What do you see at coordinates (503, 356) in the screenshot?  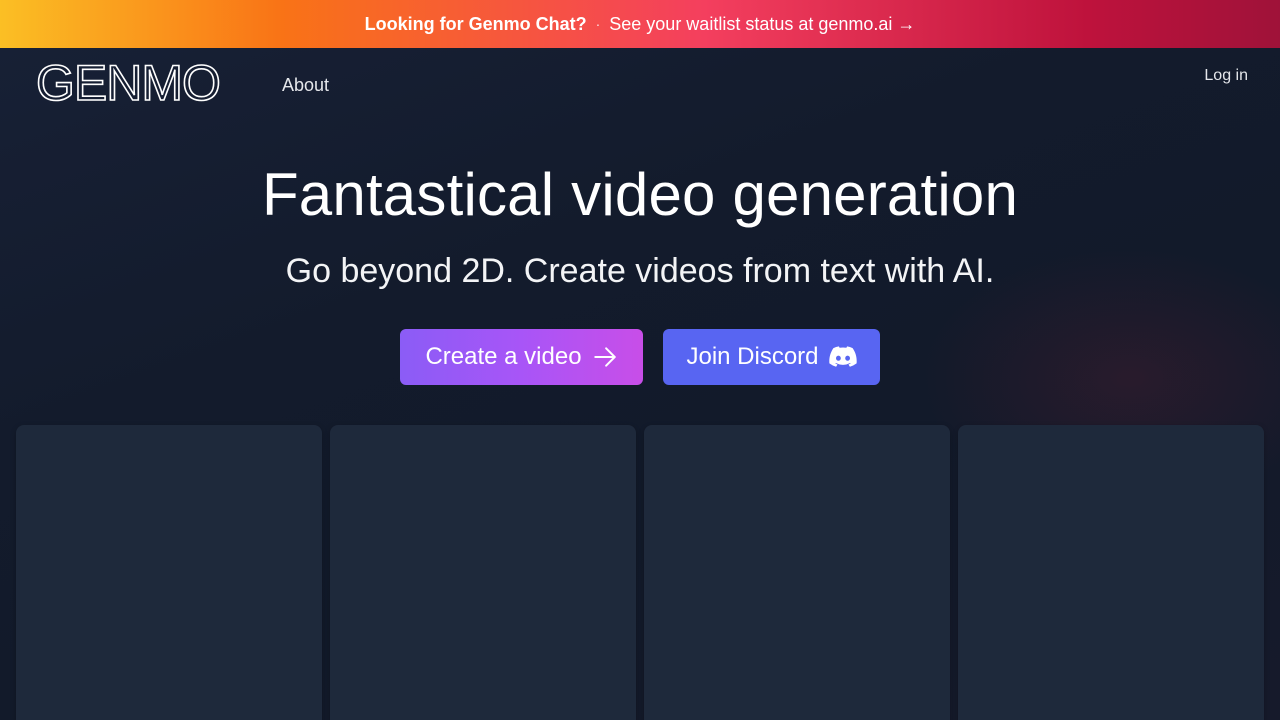 I see `create-video-label: Create a video` at bounding box center [503, 356].